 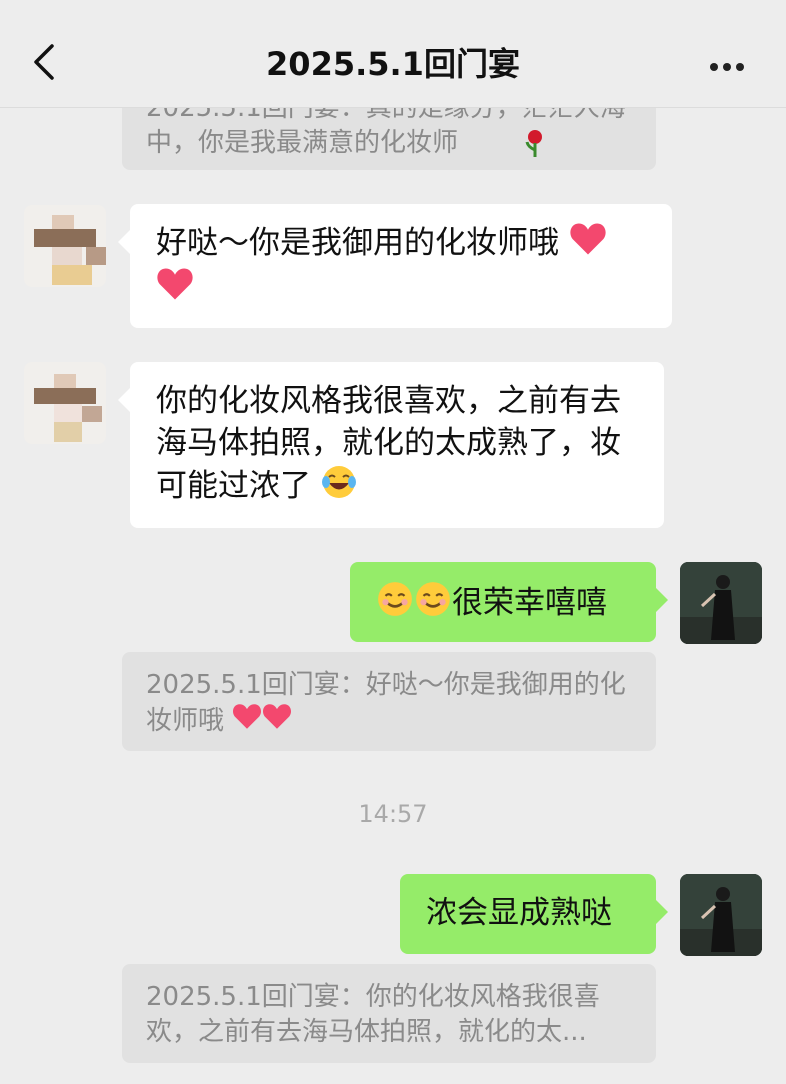 I want to click on message-bubble-received: 你的化妆风格我很喜欢，之前有去海马体拍照，就化的太成熟了，妆可能过浓了, so click(x=391, y=445).